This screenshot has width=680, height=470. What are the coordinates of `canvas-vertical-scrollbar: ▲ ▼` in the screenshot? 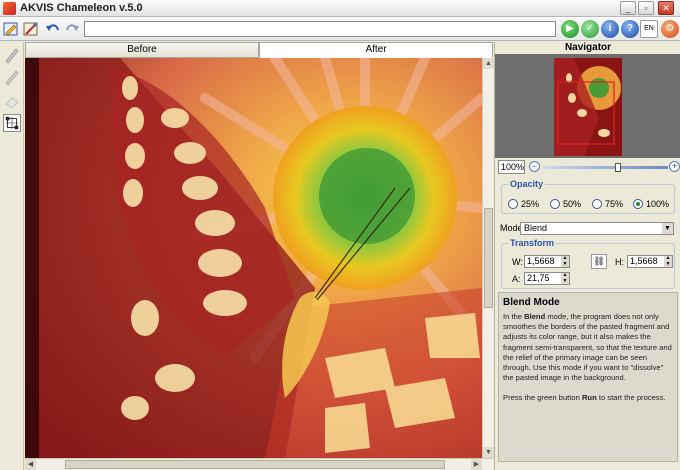 It's located at (488, 258).